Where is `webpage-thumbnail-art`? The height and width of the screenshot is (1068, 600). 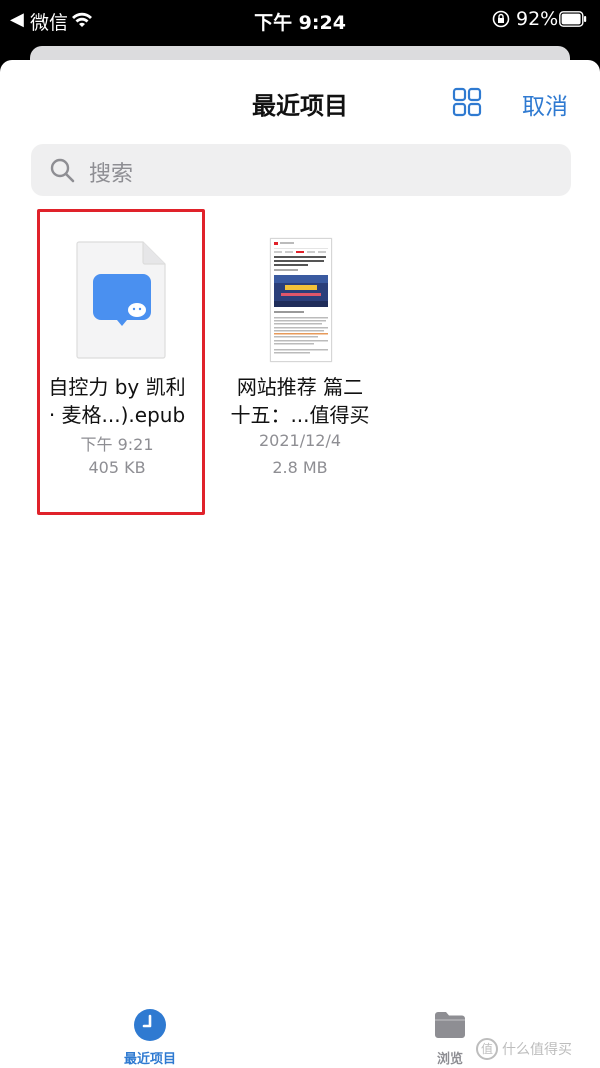 webpage-thumbnail-art is located at coordinates (301, 300).